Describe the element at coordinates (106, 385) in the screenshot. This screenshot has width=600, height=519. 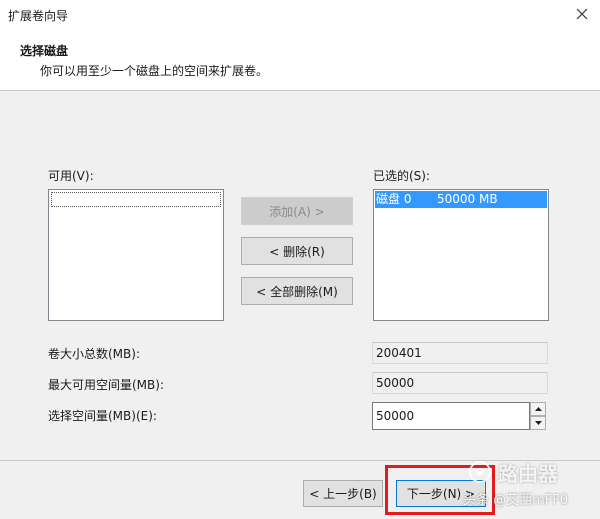
I see `max-space-label: 最大可用空间量(MB):` at that location.